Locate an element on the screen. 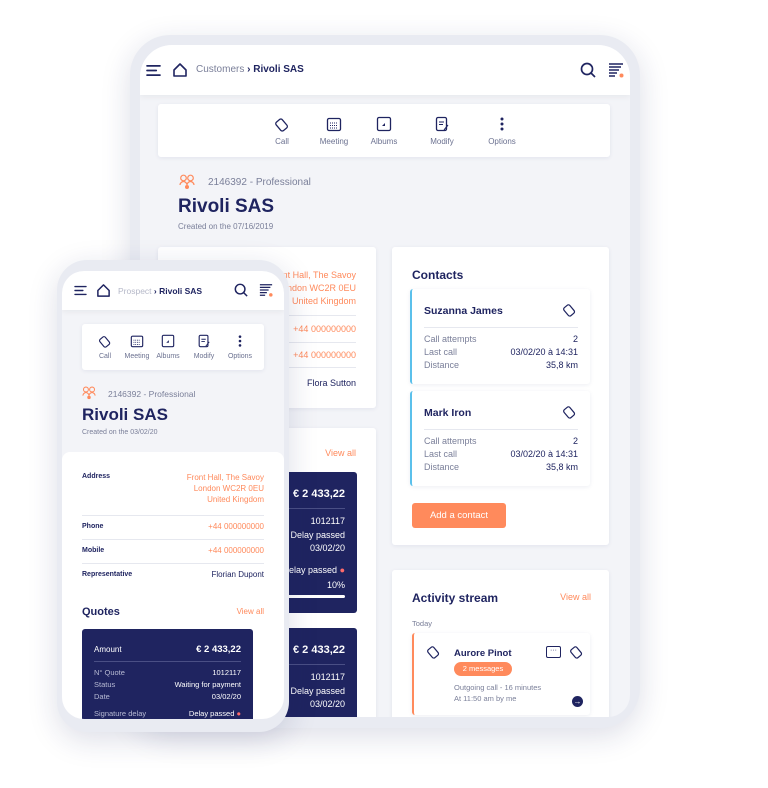  address-label: Address is located at coordinates (96, 476).